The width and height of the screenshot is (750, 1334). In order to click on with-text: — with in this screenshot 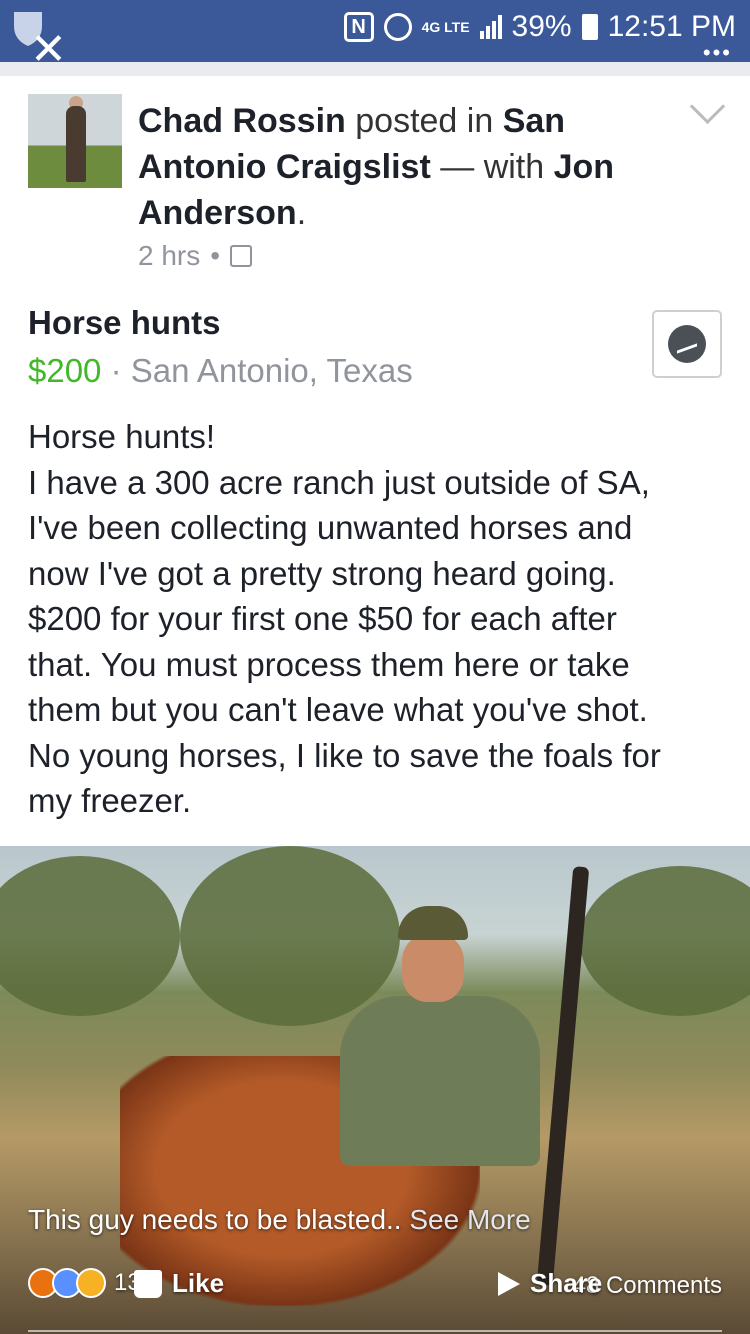, I will do `click(492, 167)`.